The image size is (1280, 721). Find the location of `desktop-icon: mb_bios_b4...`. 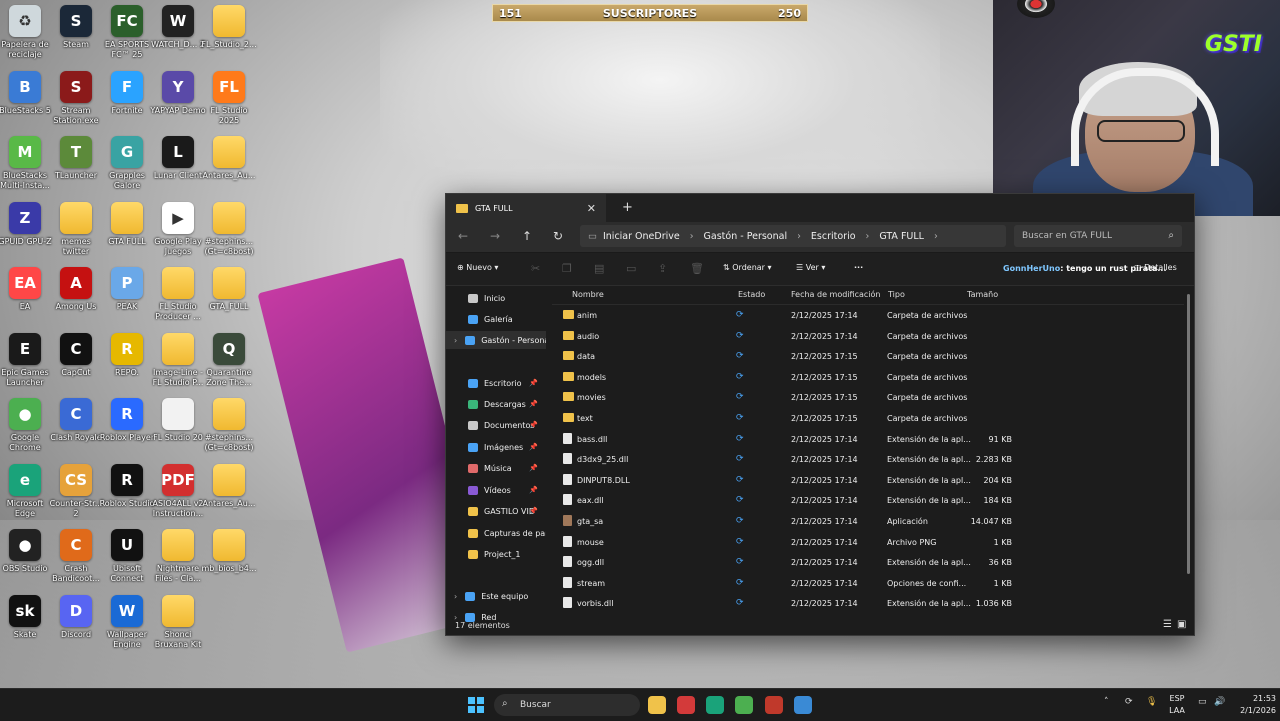

desktop-icon: mb_bios_b4... is located at coordinates (229, 551).